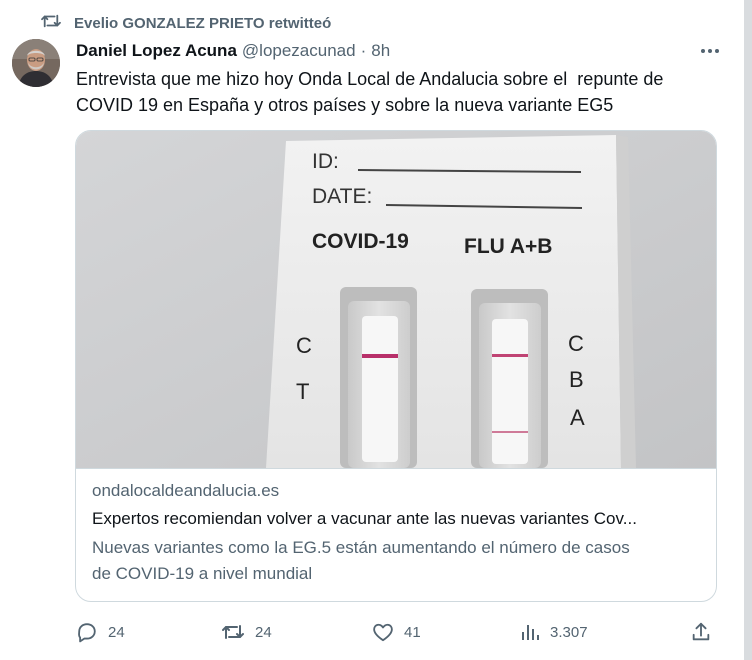 The height and width of the screenshot is (660, 752). What do you see at coordinates (156, 51) in the screenshot?
I see `author-name: Daniel Lopez Acuna` at bounding box center [156, 51].